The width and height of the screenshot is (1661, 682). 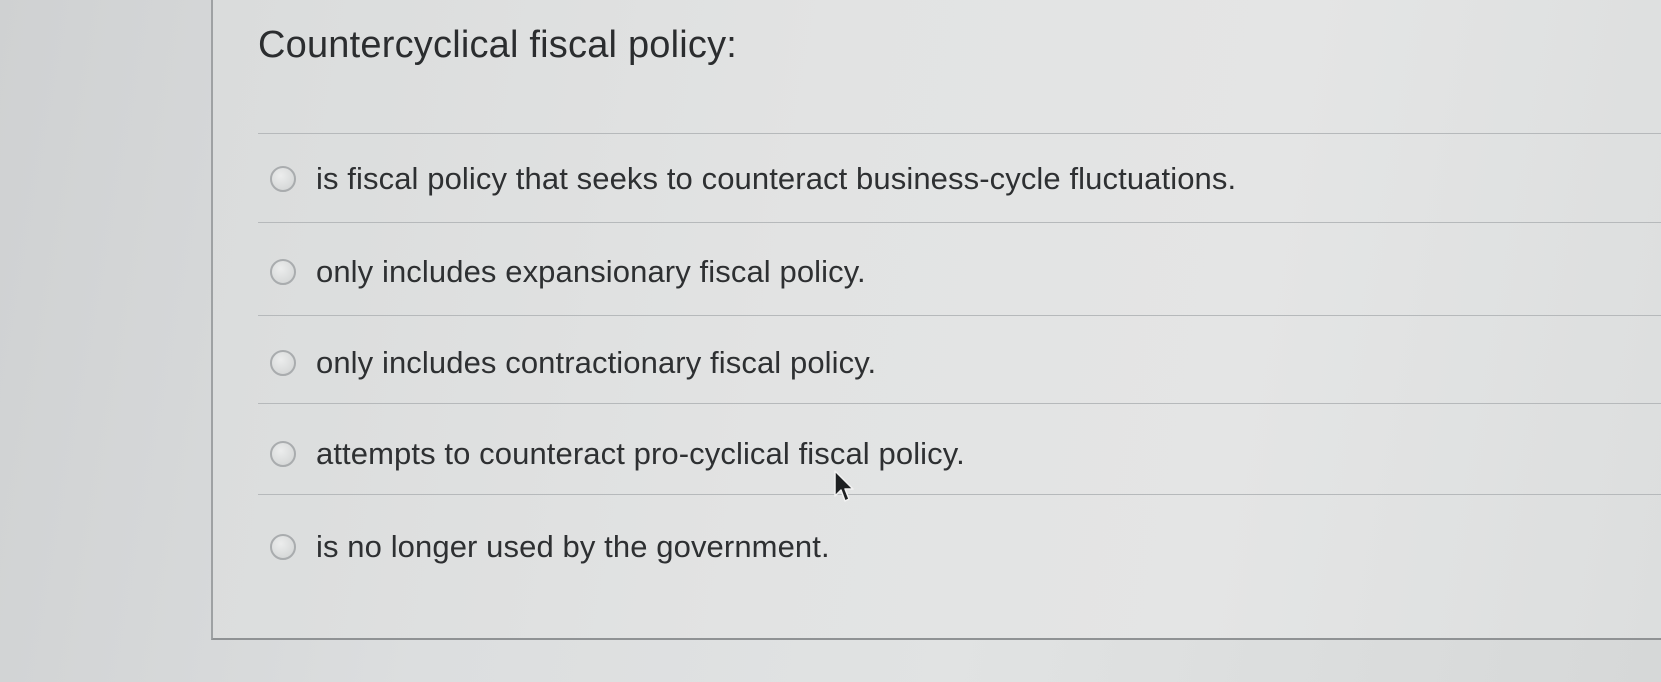 What do you see at coordinates (844, 486) in the screenshot?
I see `mouse-pointer-icon` at bounding box center [844, 486].